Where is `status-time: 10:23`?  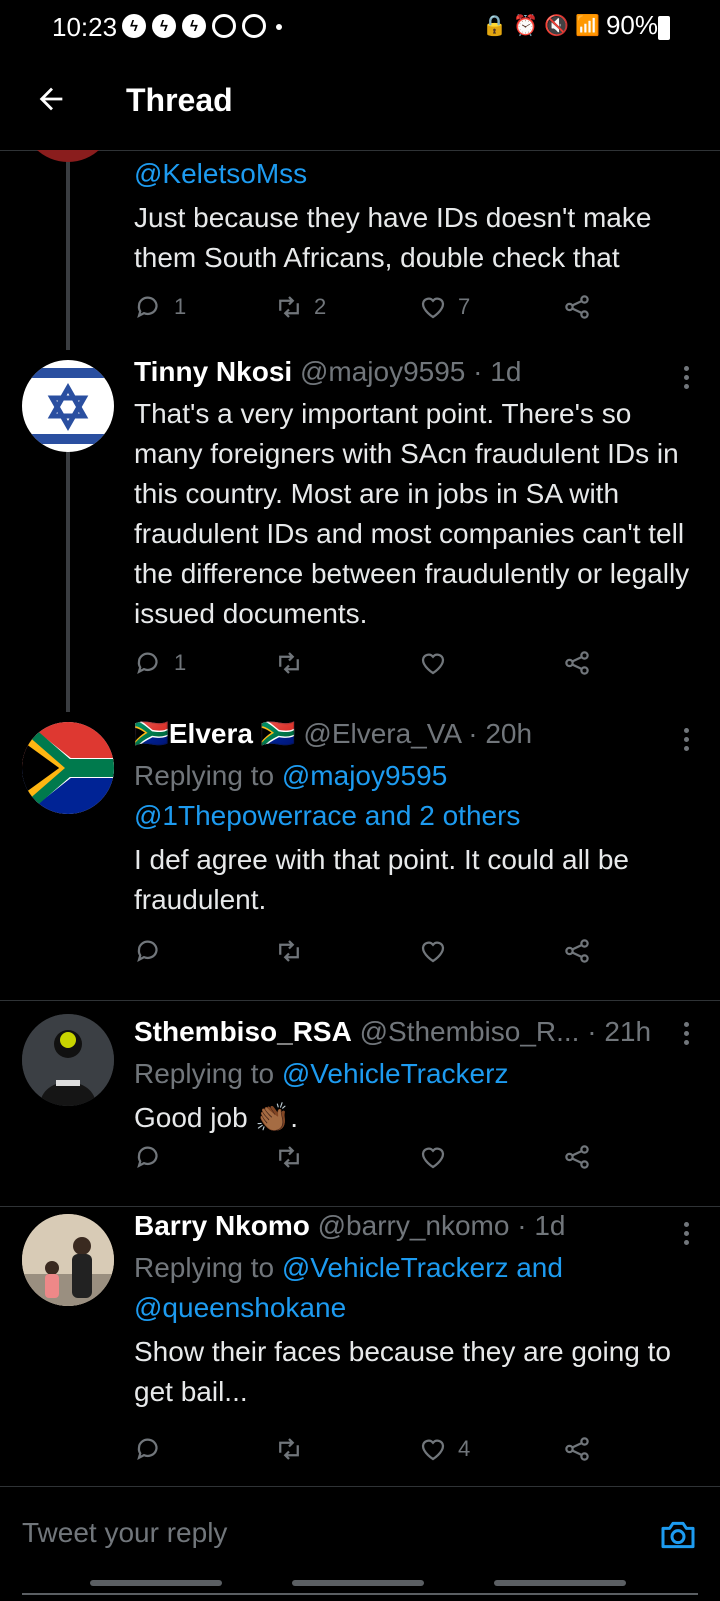 status-time: 10:23 is located at coordinates (85, 27).